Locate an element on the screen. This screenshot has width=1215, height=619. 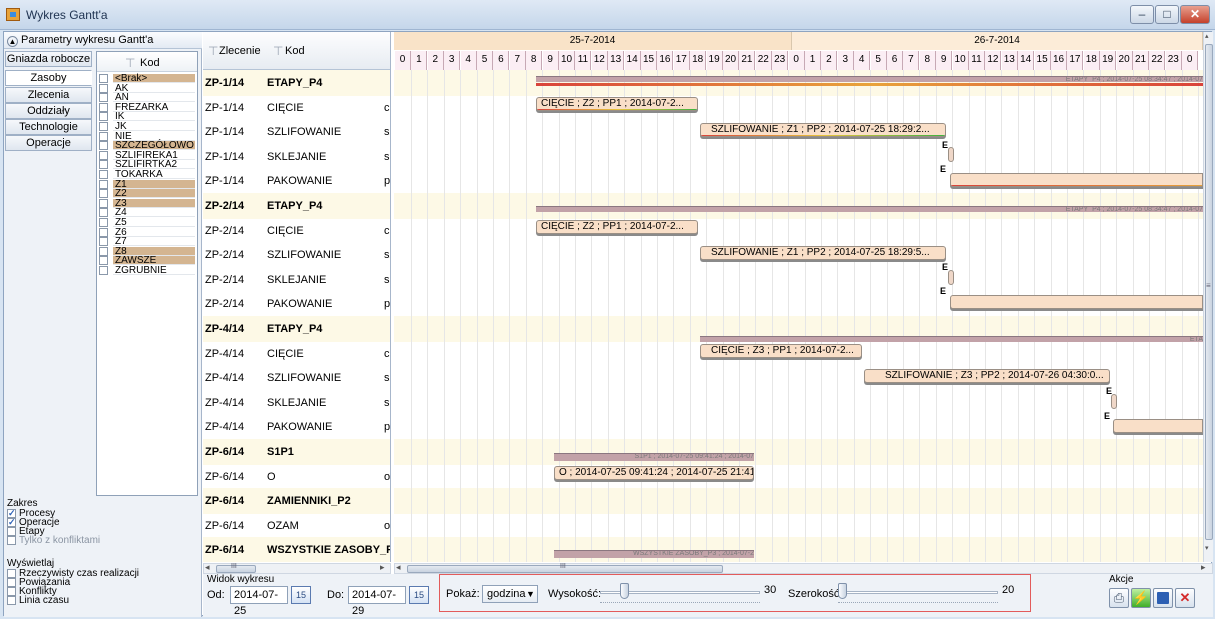
table-row: ZP-4/14 CIĘCIE ci is located at coordinates (296, 354).